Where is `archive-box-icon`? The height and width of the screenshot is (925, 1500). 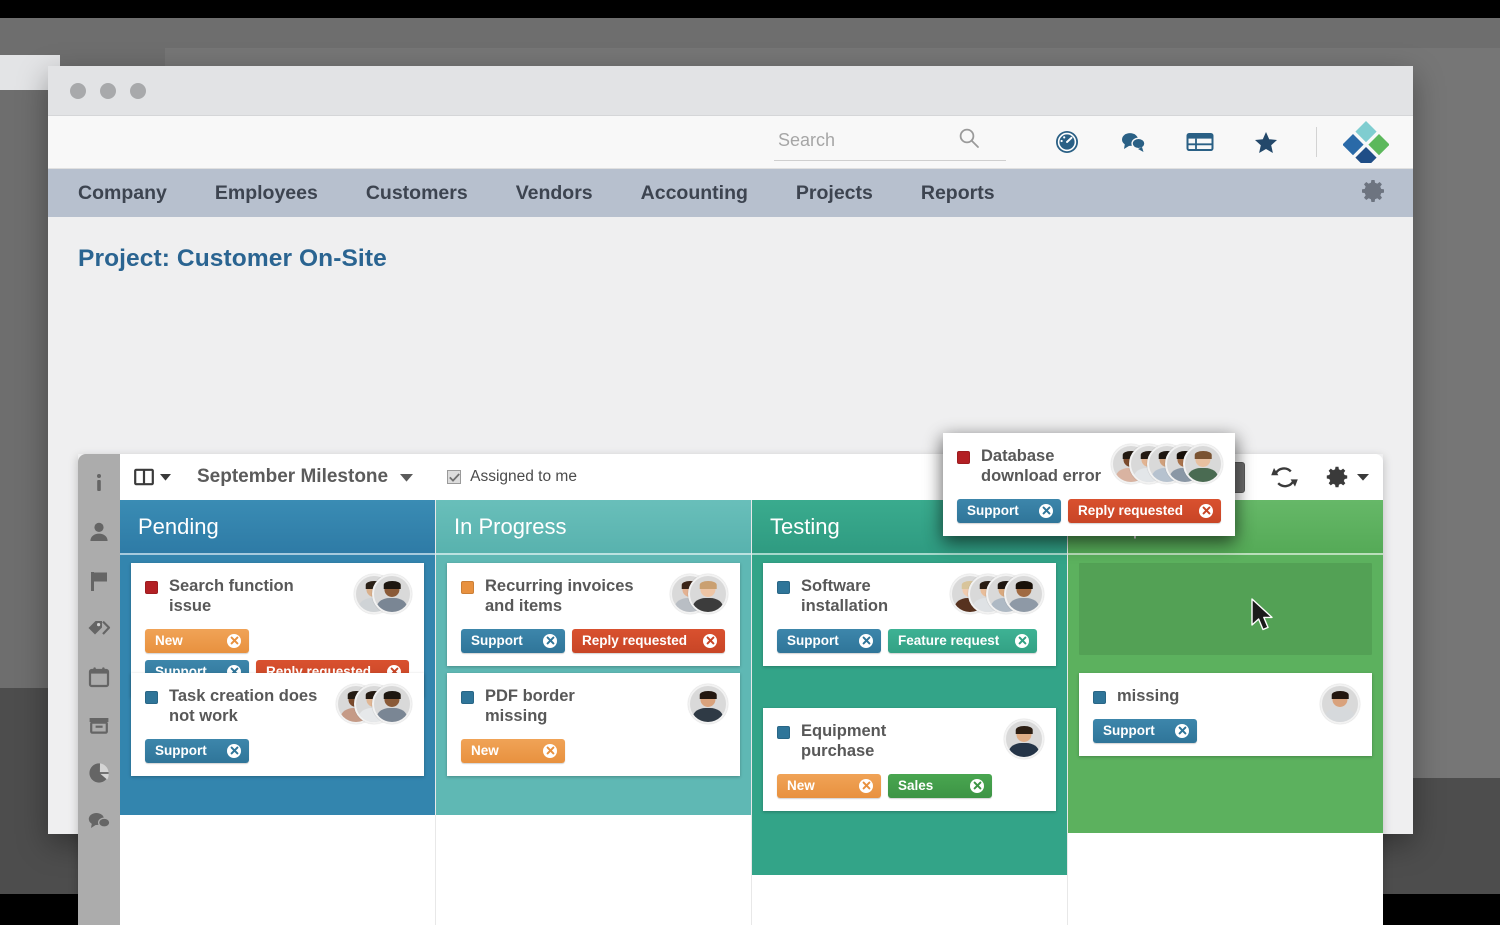
archive-box-icon is located at coordinates (99, 725).